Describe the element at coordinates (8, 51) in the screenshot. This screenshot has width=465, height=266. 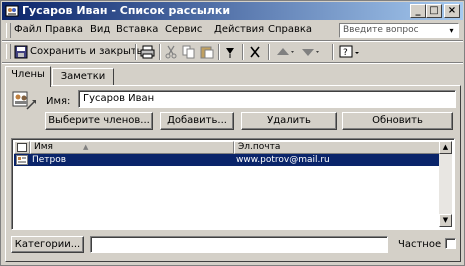
I see `toolbar-grip` at that location.